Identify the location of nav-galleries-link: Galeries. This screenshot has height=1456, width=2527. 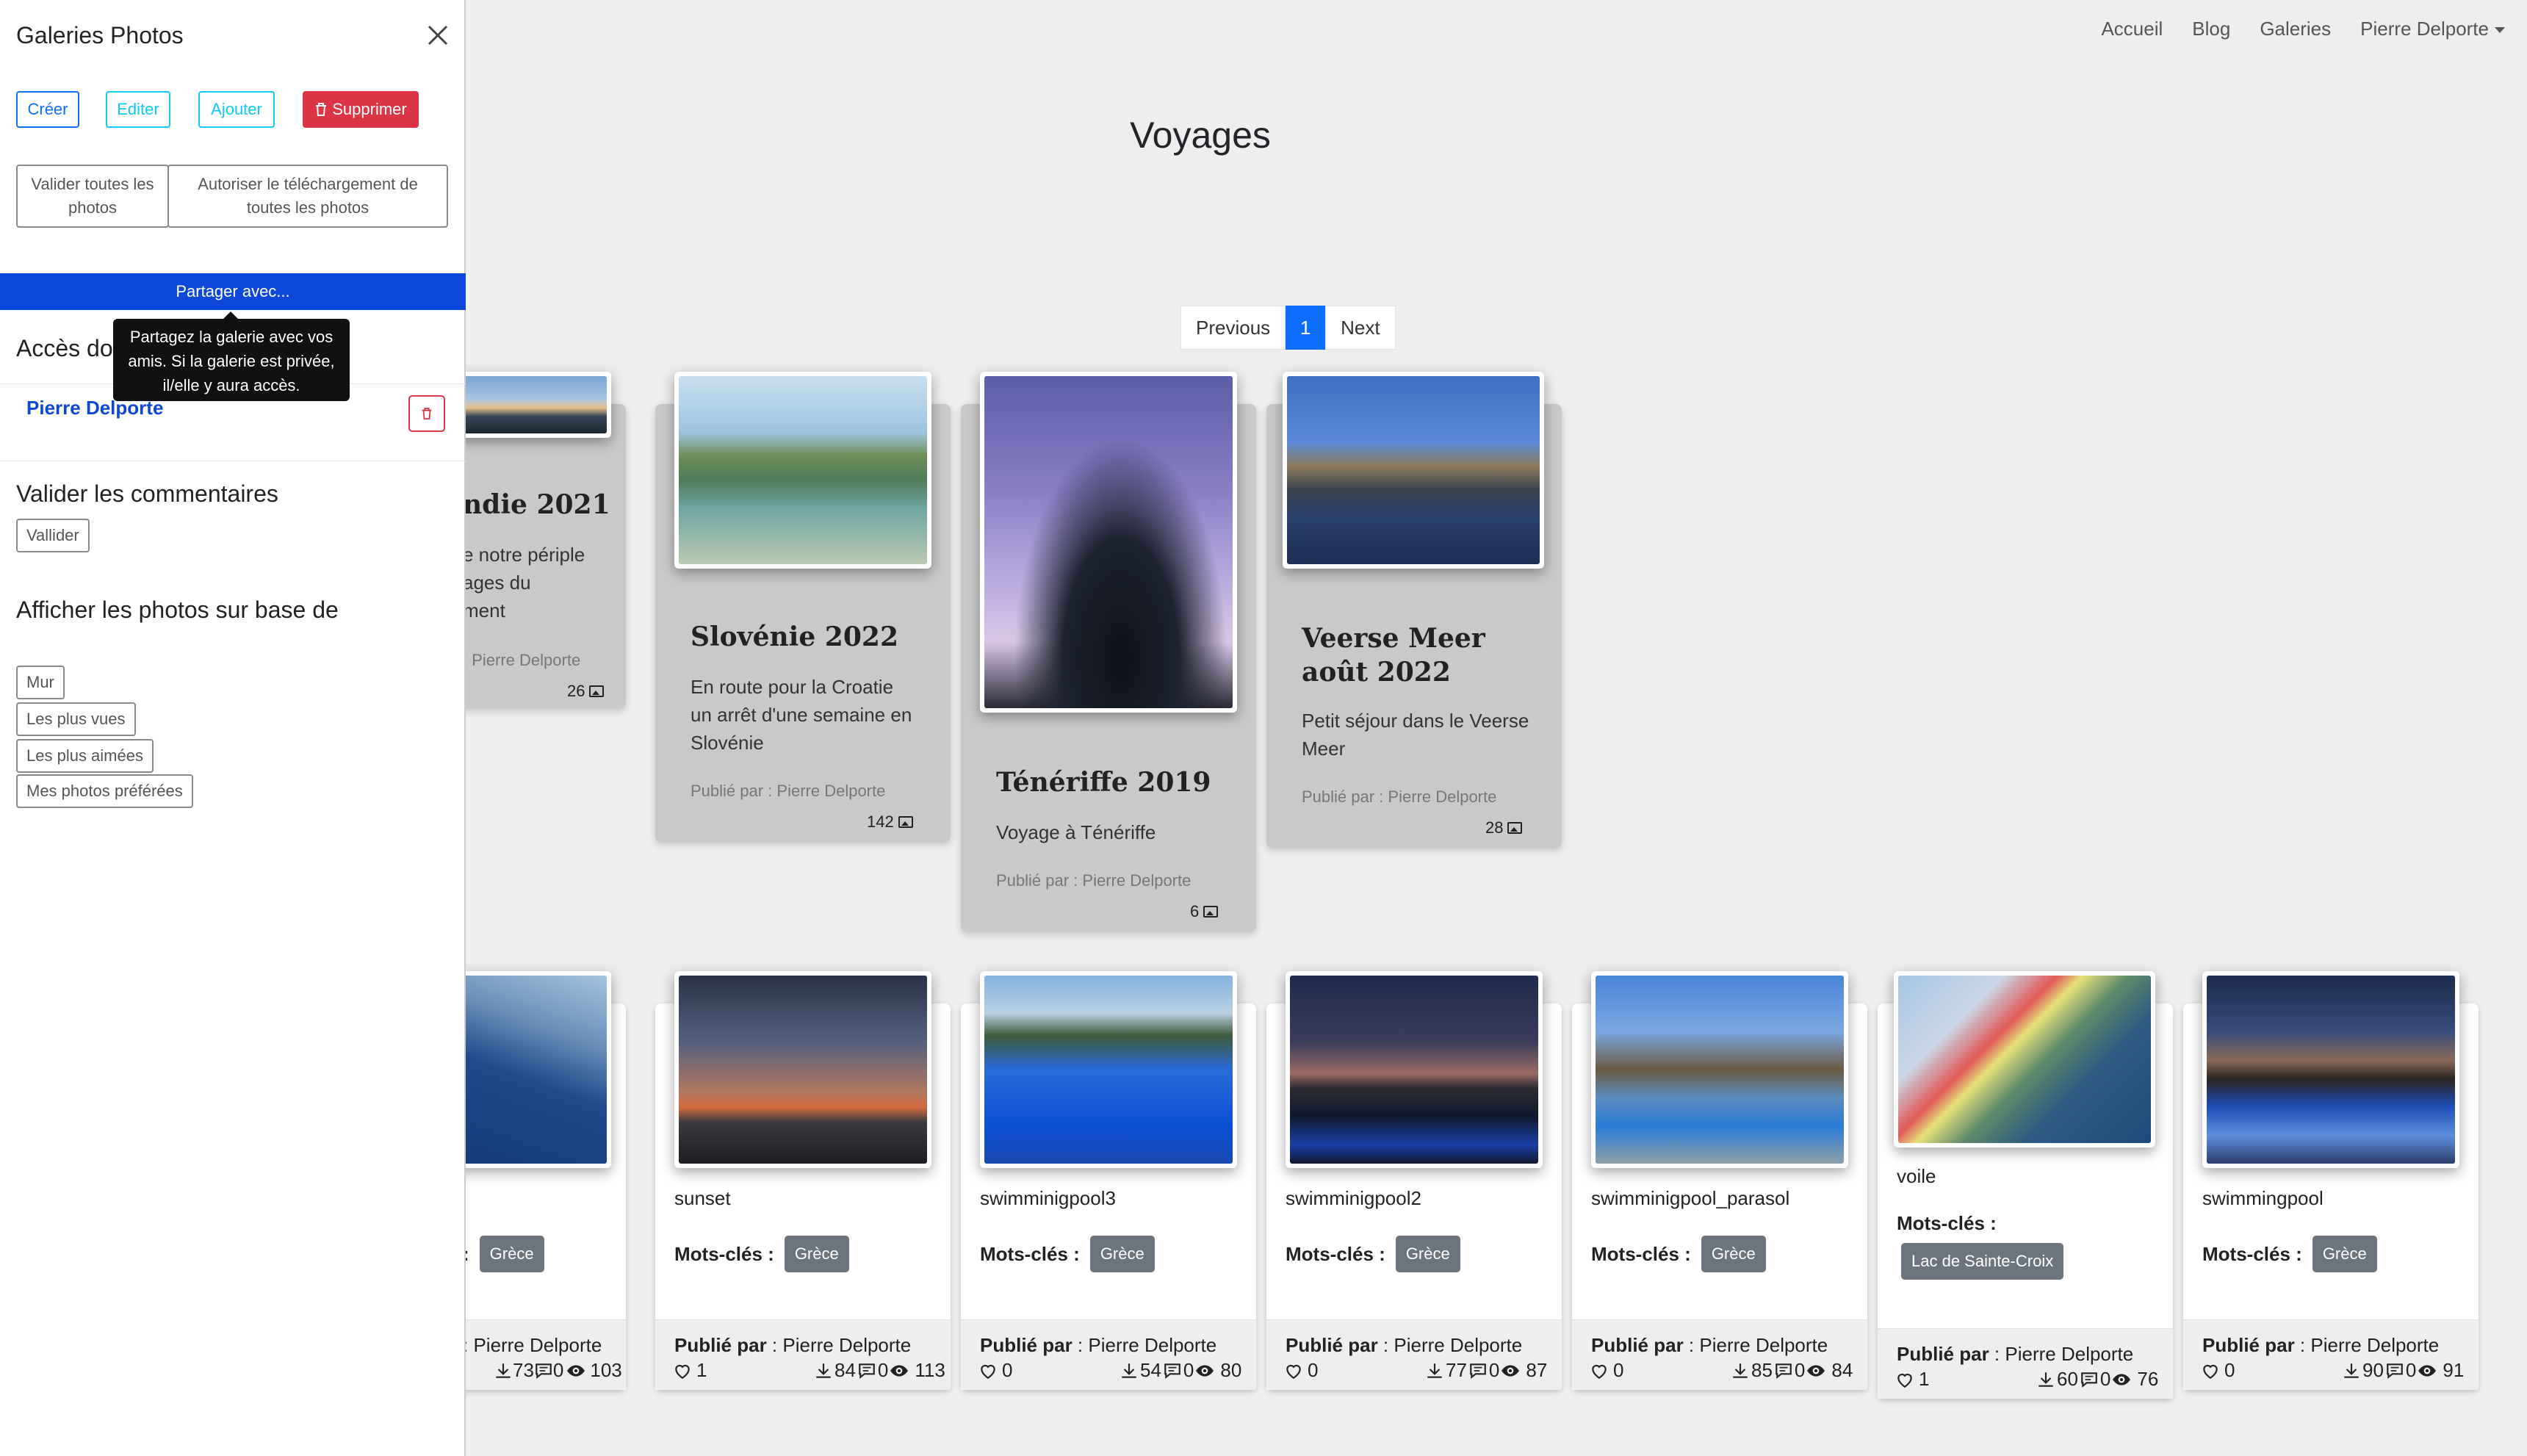
(2295, 29).